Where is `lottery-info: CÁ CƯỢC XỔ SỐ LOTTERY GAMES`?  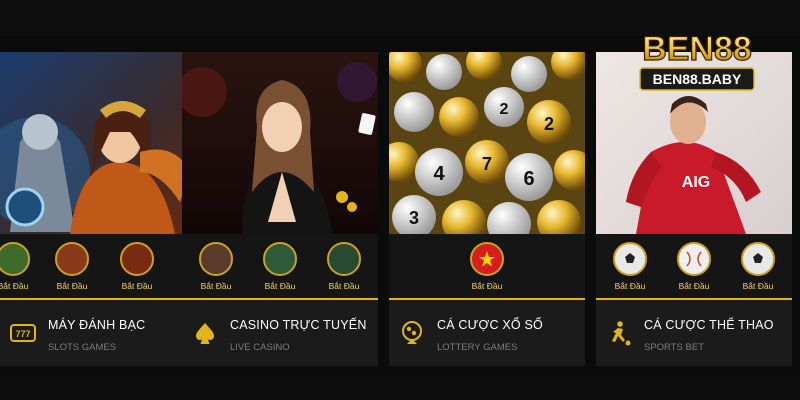
lottery-info: CÁ CƯỢC XỔ SỐ LOTTERY GAMES is located at coordinates (487, 333).